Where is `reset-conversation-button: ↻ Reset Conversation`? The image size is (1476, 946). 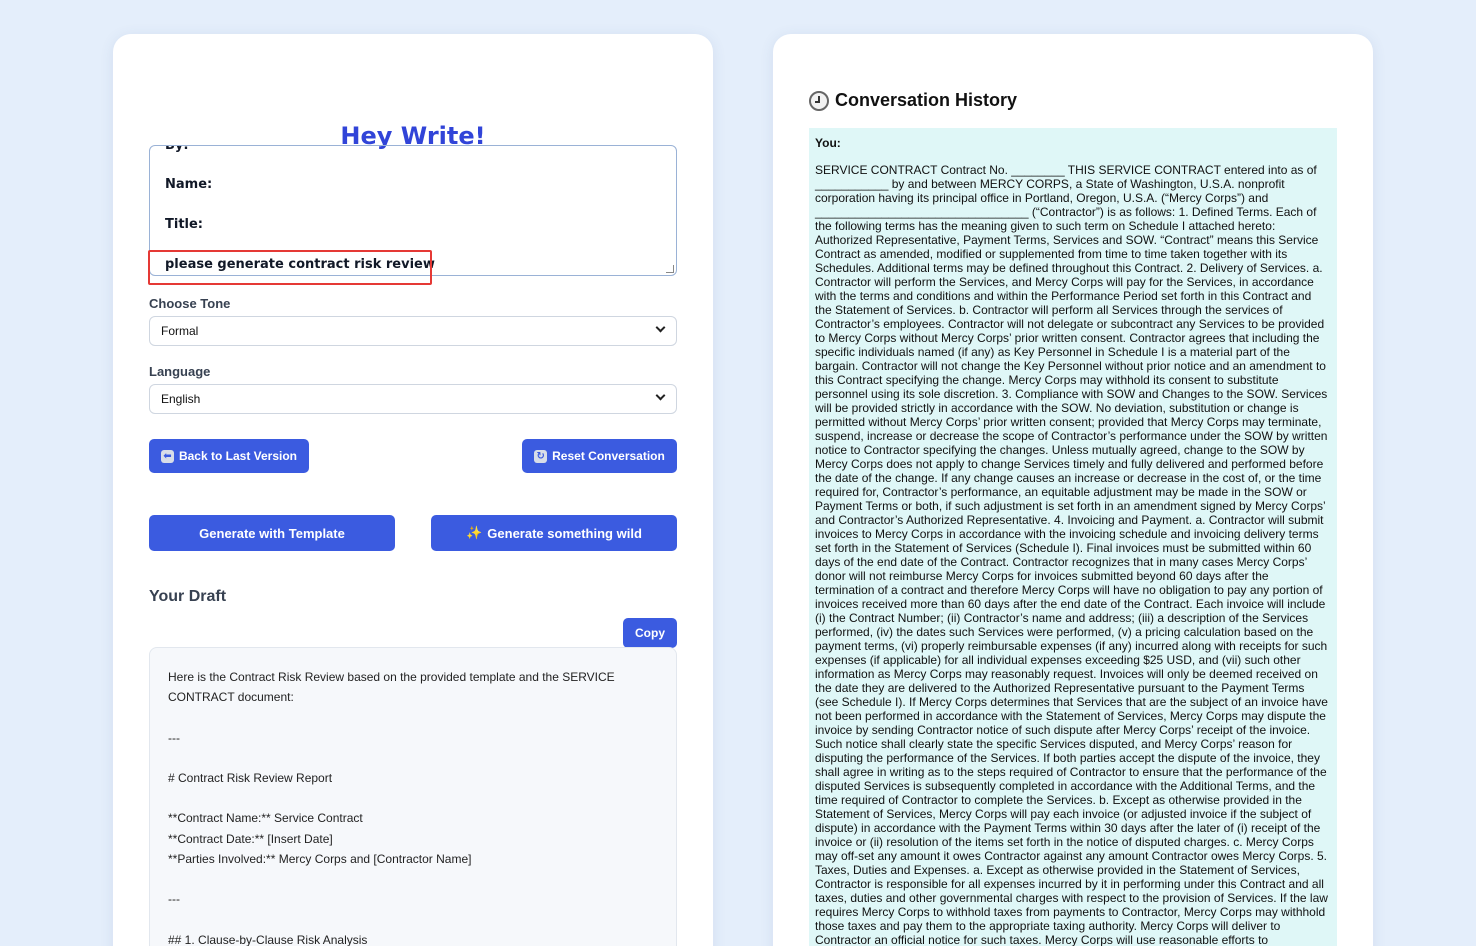 reset-conversation-button: ↻ Reset Conversation is located at coordinates (599, 456).